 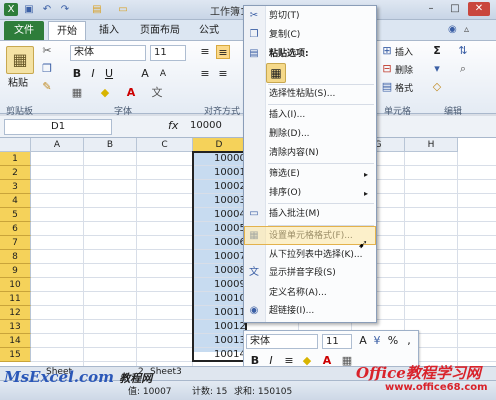 What do you see at coordinates (108, 53) in the screenshot?
I see `font-name-select: 宋体` at bounding box center [108, 53].